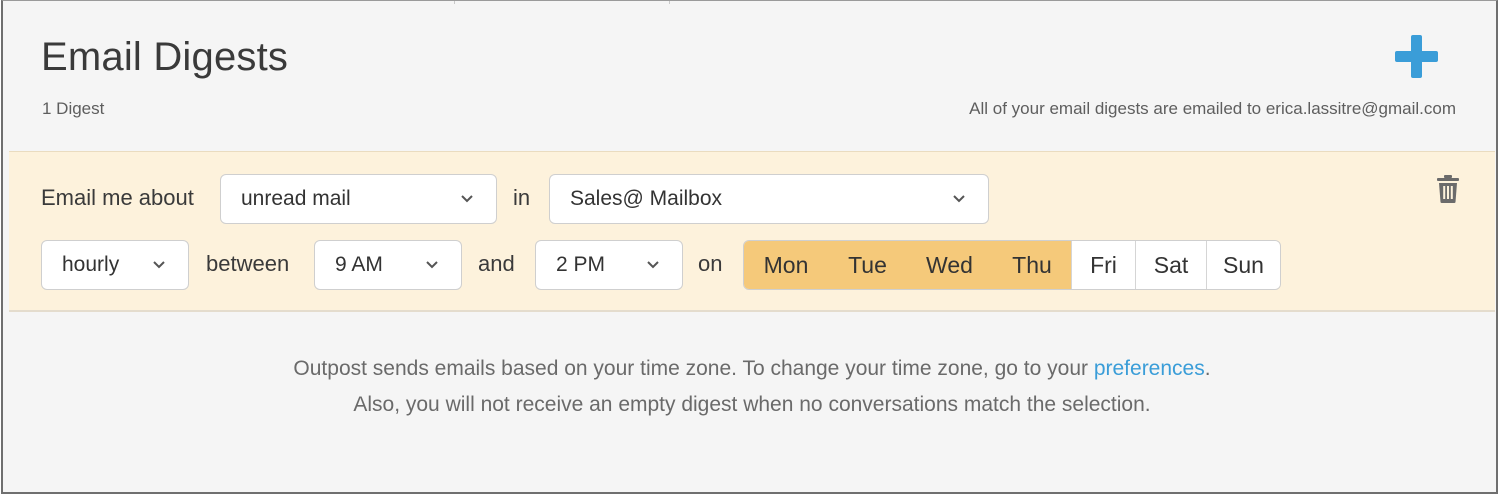  Describe the element at coordinates (296, 198) in the screenshot. I see `topic-select-value: unread mail` at that location.